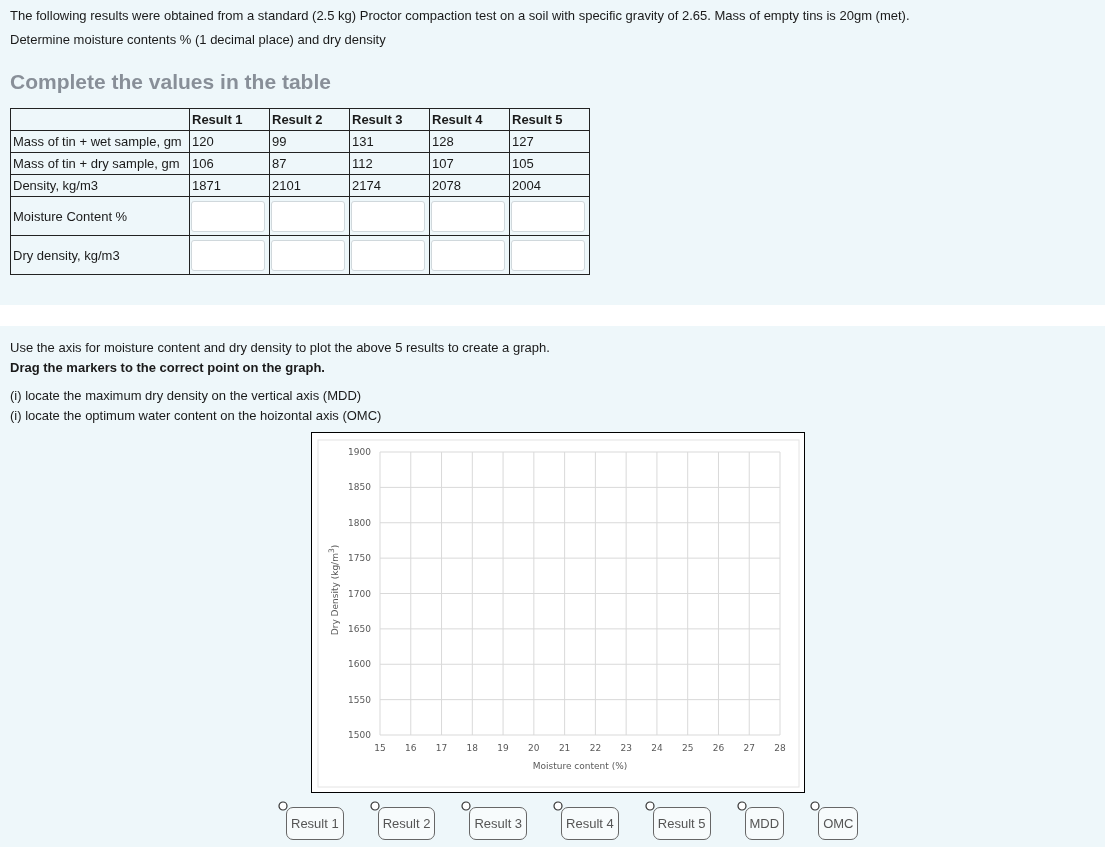  What do you see at coordinates (196, 416) in the screenshot?
I see `step-text: (i) locate the optimum water content on the hoizontal axis (OMC)` at bounding box center [196, 416].